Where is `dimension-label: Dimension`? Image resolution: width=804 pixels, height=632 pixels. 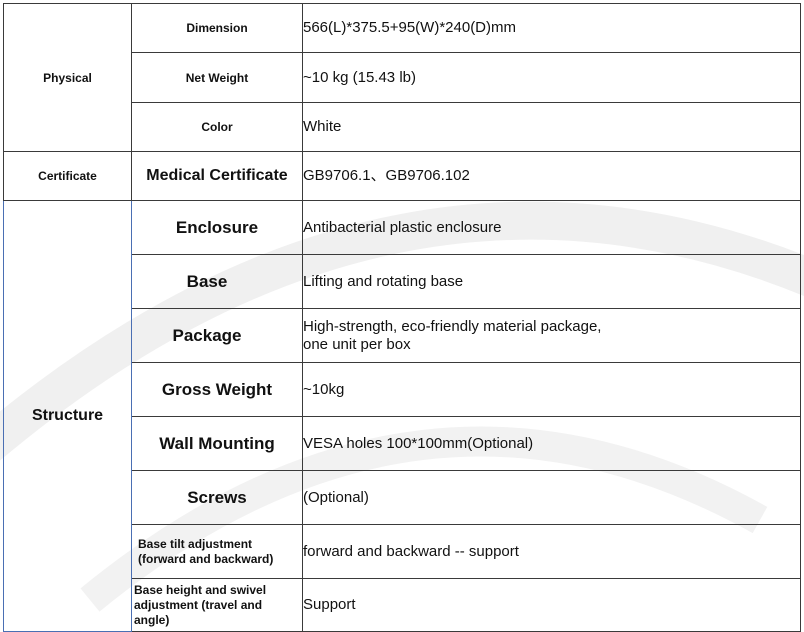 dimension-label: Dimension is located at coordinates (217, 28).